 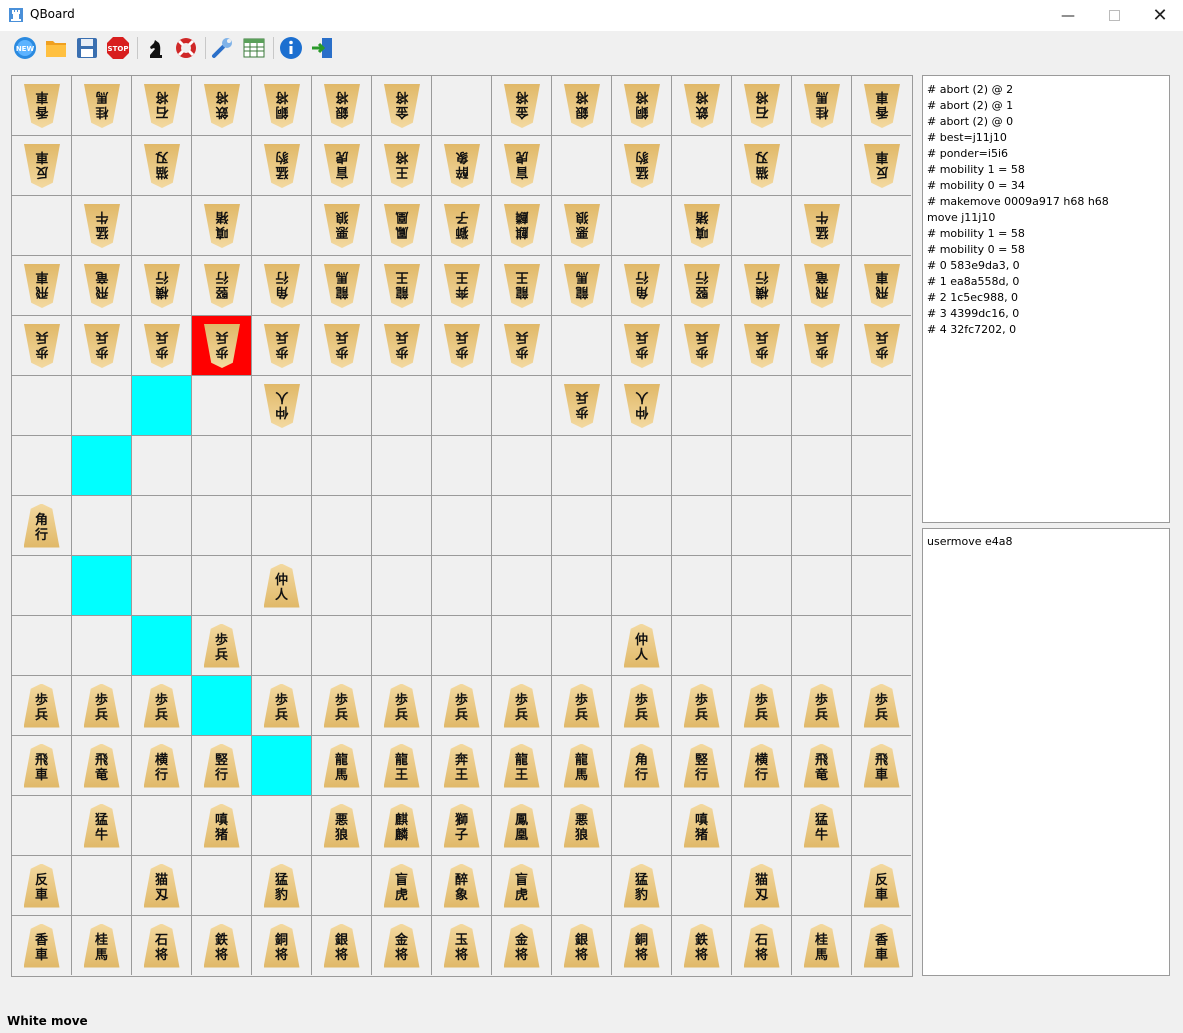 I want to click on board-square: 麒麟, so click(x=522, y=226).